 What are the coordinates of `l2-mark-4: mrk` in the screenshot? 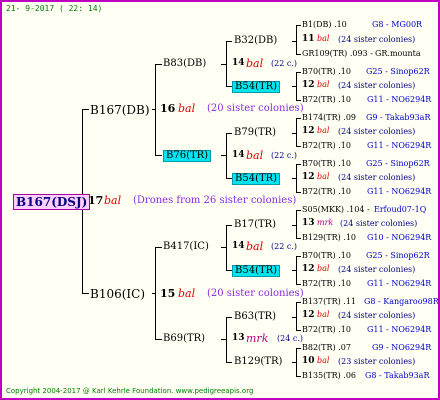 It's located at (257, 338).